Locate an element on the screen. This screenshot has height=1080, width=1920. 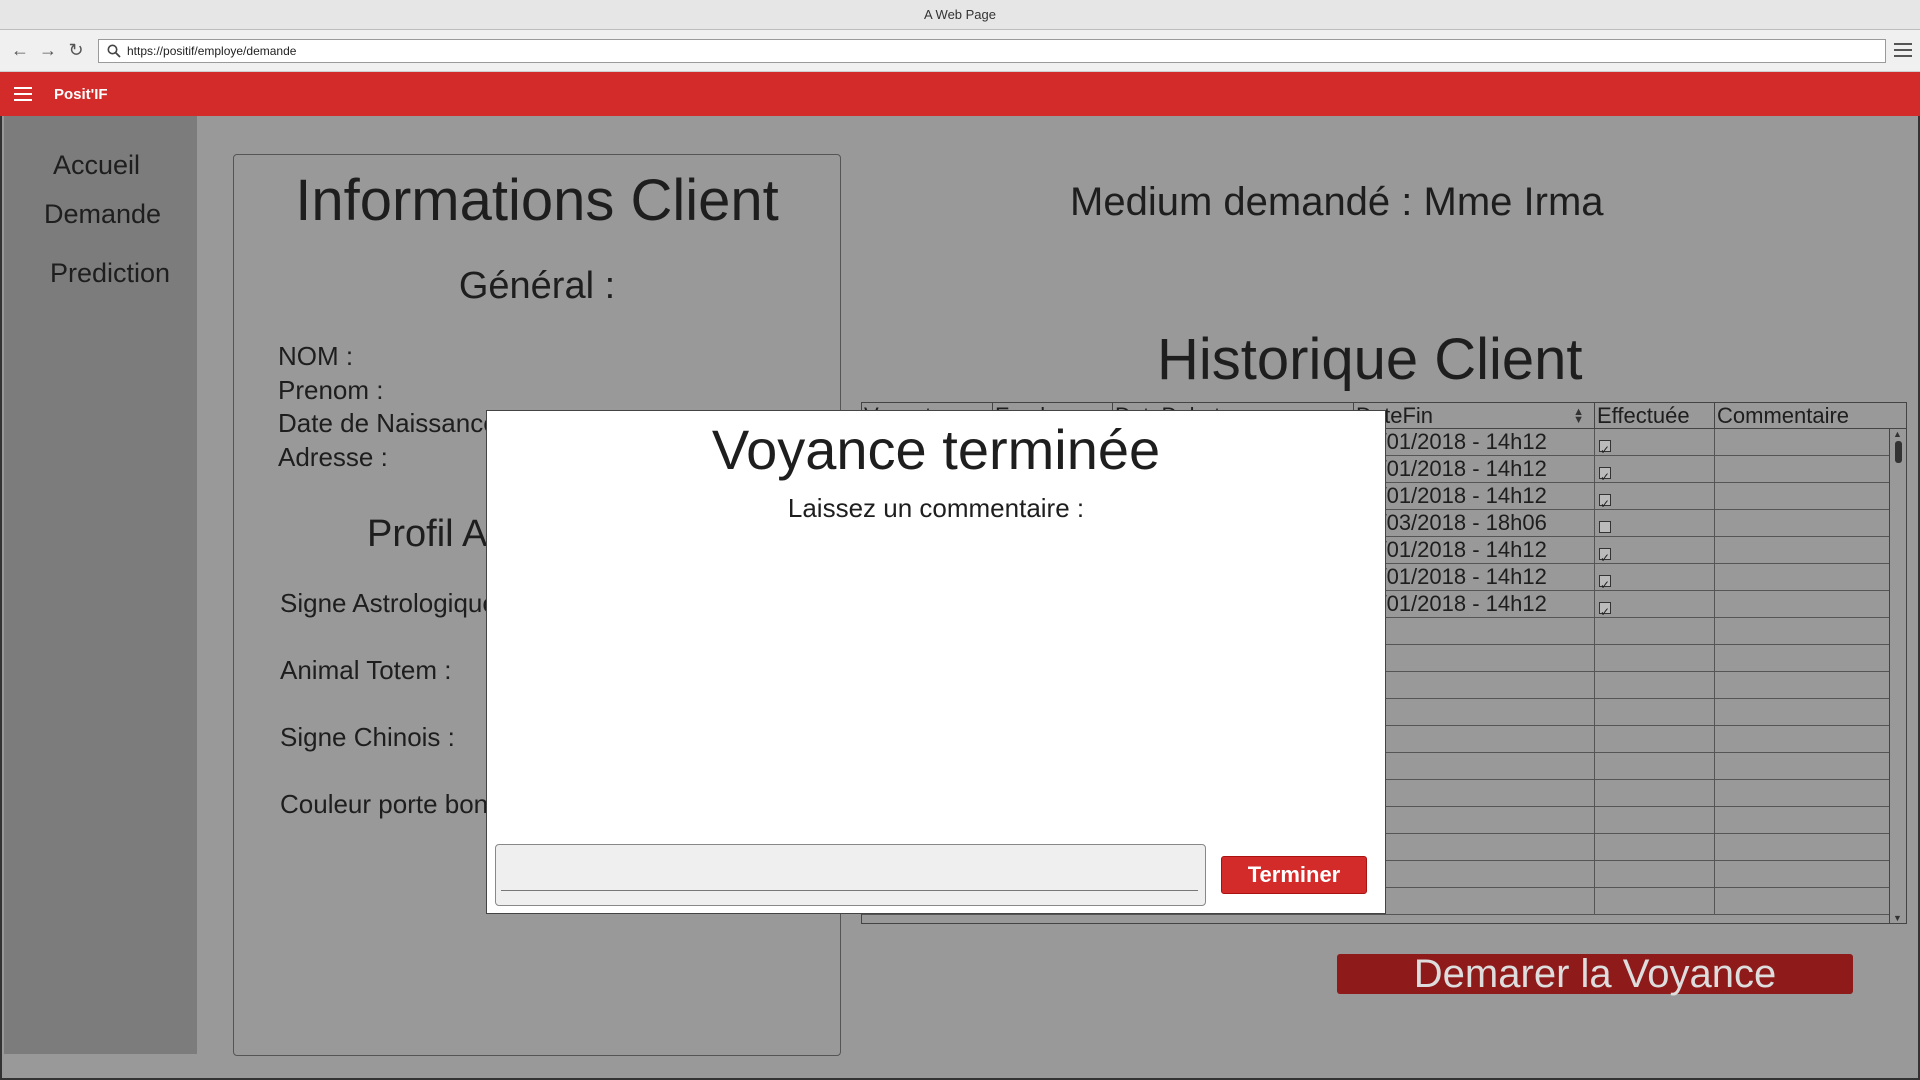
forward-arrow-icon: → is located at coordinates (48, 51).